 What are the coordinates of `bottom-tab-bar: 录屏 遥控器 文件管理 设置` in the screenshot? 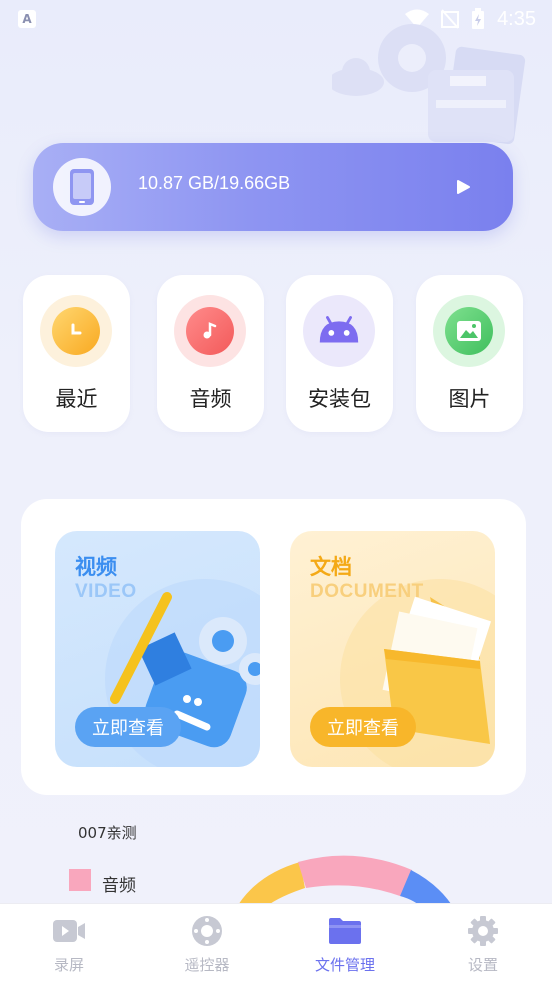 It's located at (276, 942).